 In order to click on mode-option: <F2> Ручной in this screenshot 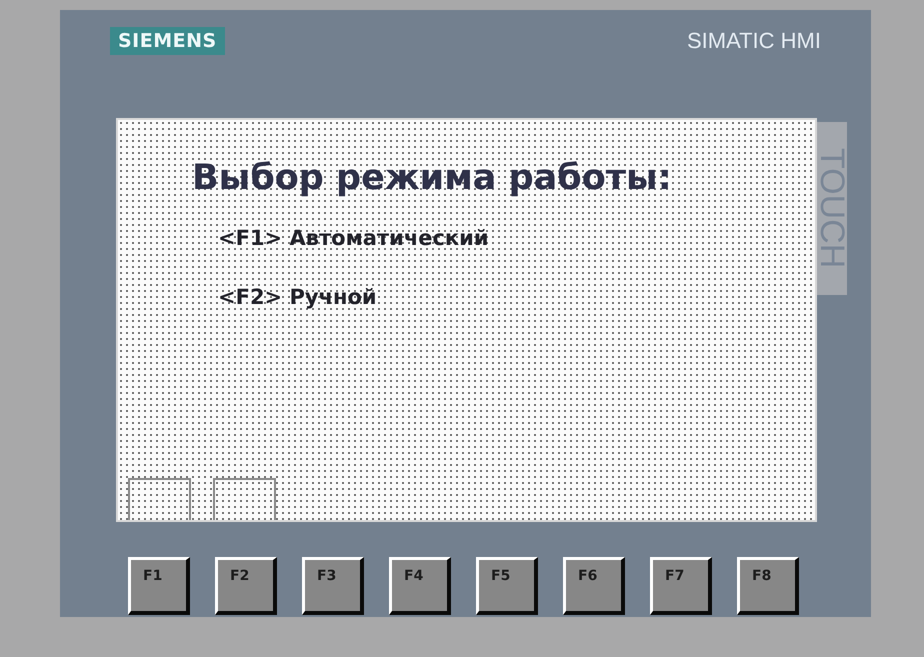, I will do `click(516, 297)`.